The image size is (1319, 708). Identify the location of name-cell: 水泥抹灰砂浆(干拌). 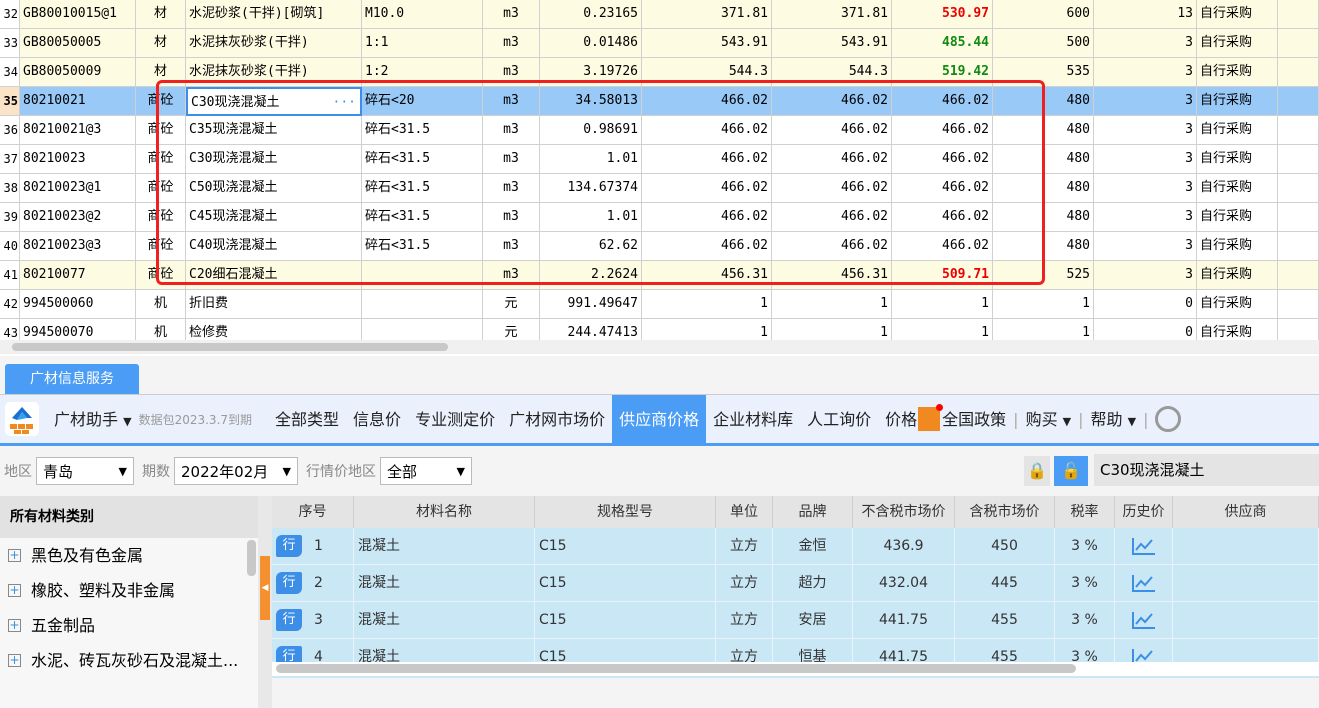
(274, 43).